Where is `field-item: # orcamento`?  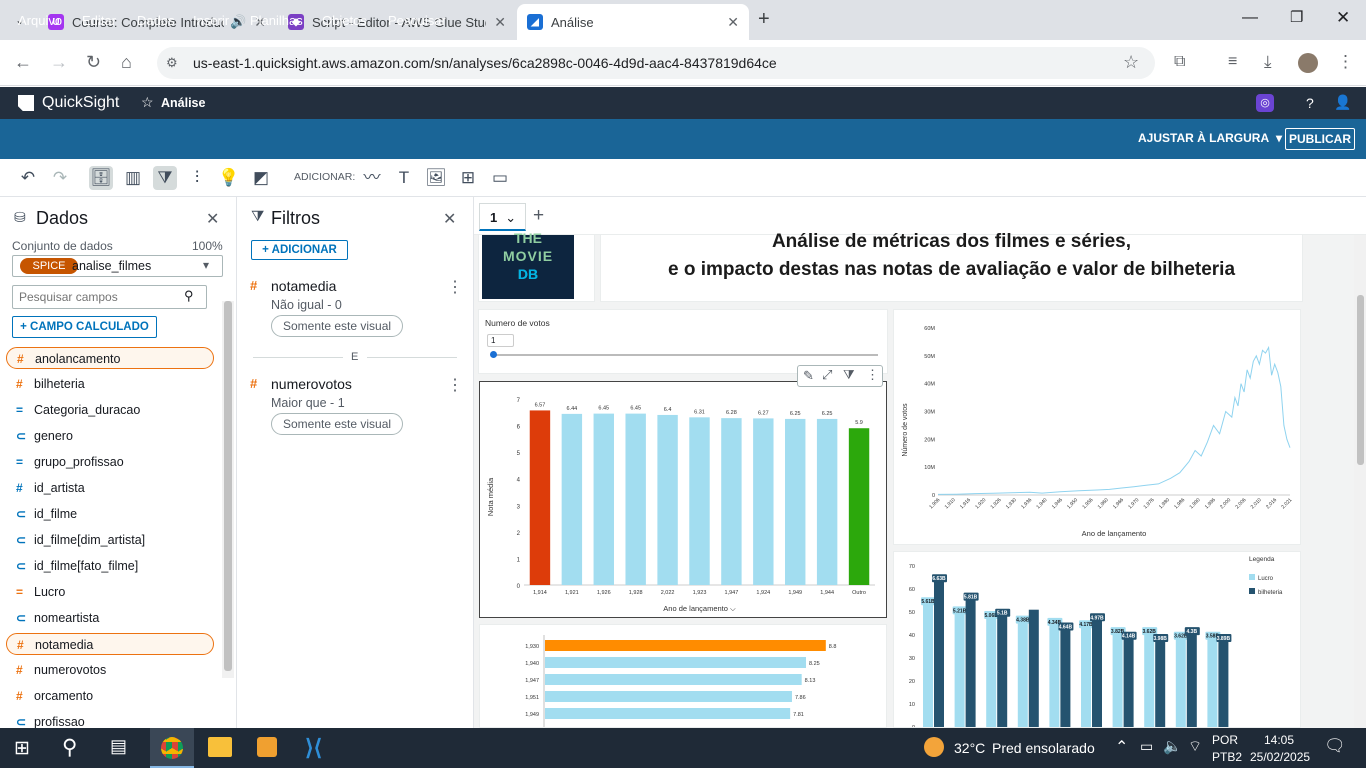
field-item: # orcamento is located at coordinates (110, 696).